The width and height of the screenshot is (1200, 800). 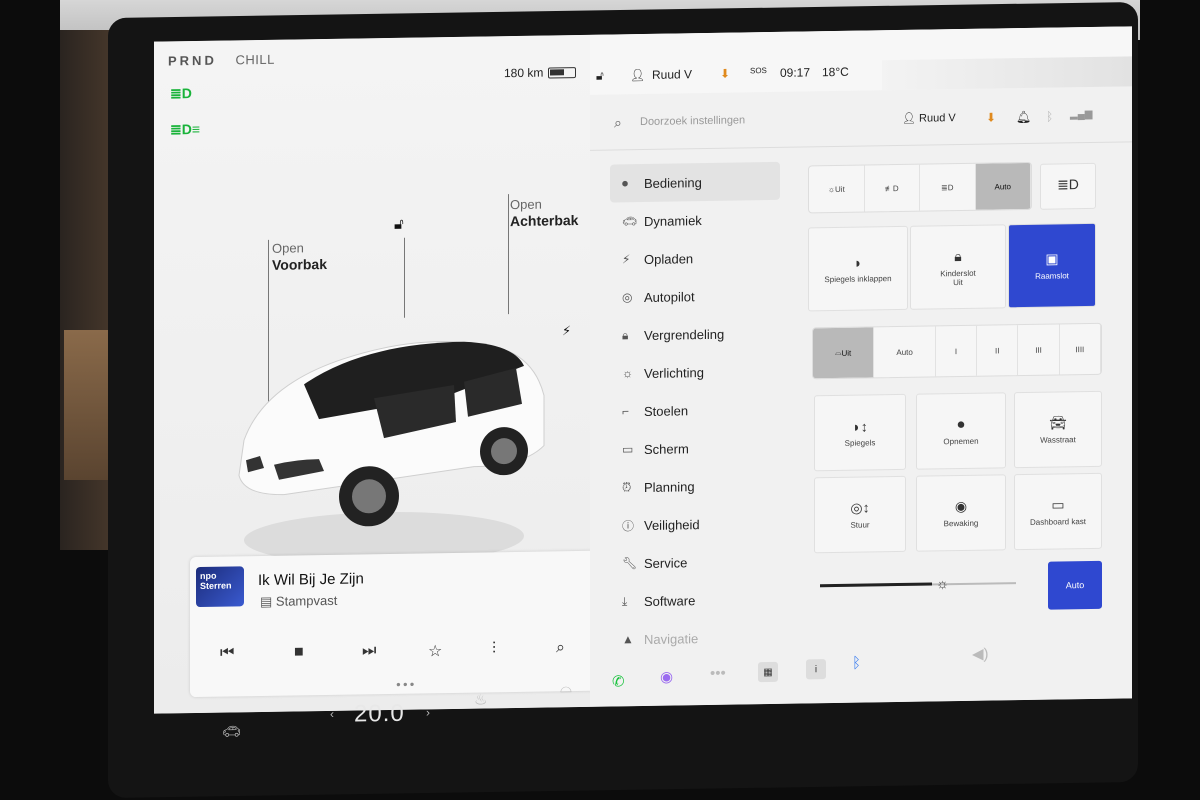 I want to click on station-logo-text: npo Sterren, so click(x=216, y=580).